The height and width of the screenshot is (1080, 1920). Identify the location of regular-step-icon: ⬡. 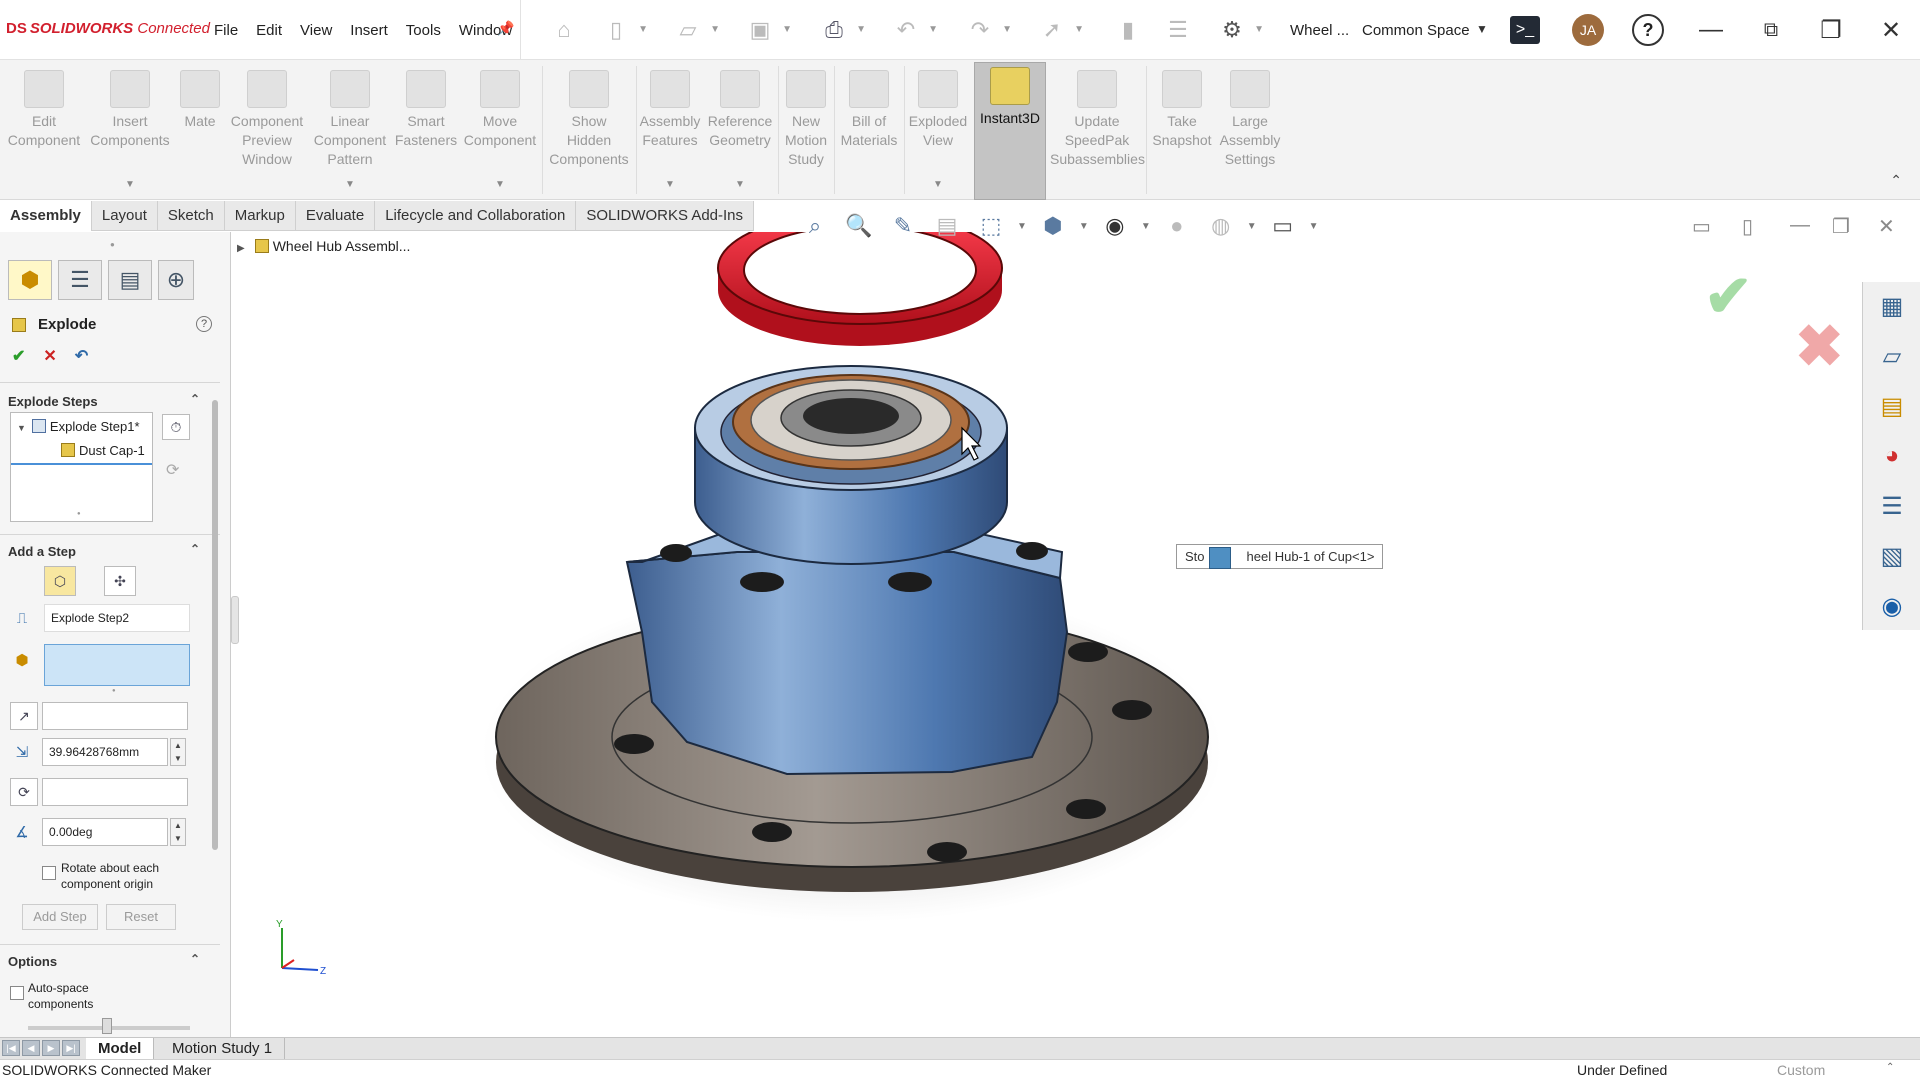
(60, 581).